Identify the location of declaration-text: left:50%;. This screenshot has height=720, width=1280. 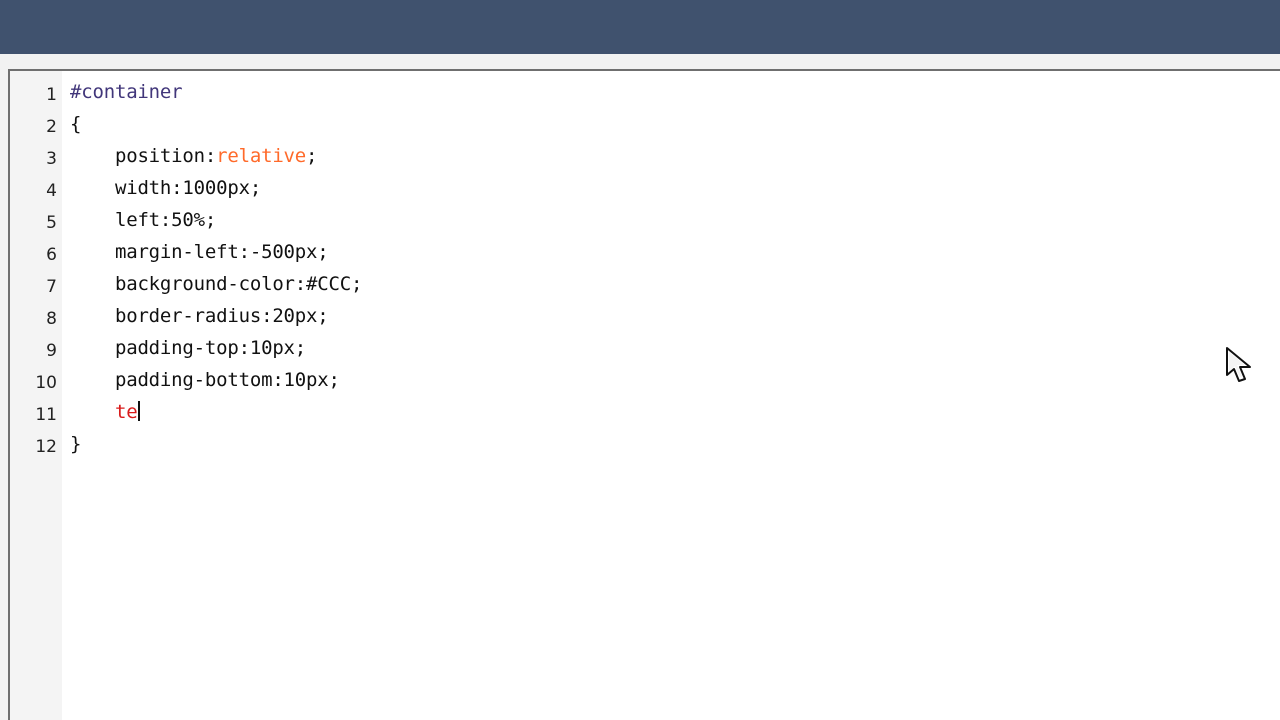
(165, 220).